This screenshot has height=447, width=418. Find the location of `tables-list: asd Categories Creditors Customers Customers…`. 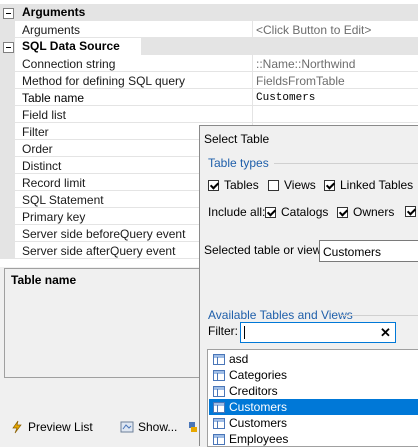

tables-list: asd Categories Creditors Customers Customers… is located at coordinates (312, 398).